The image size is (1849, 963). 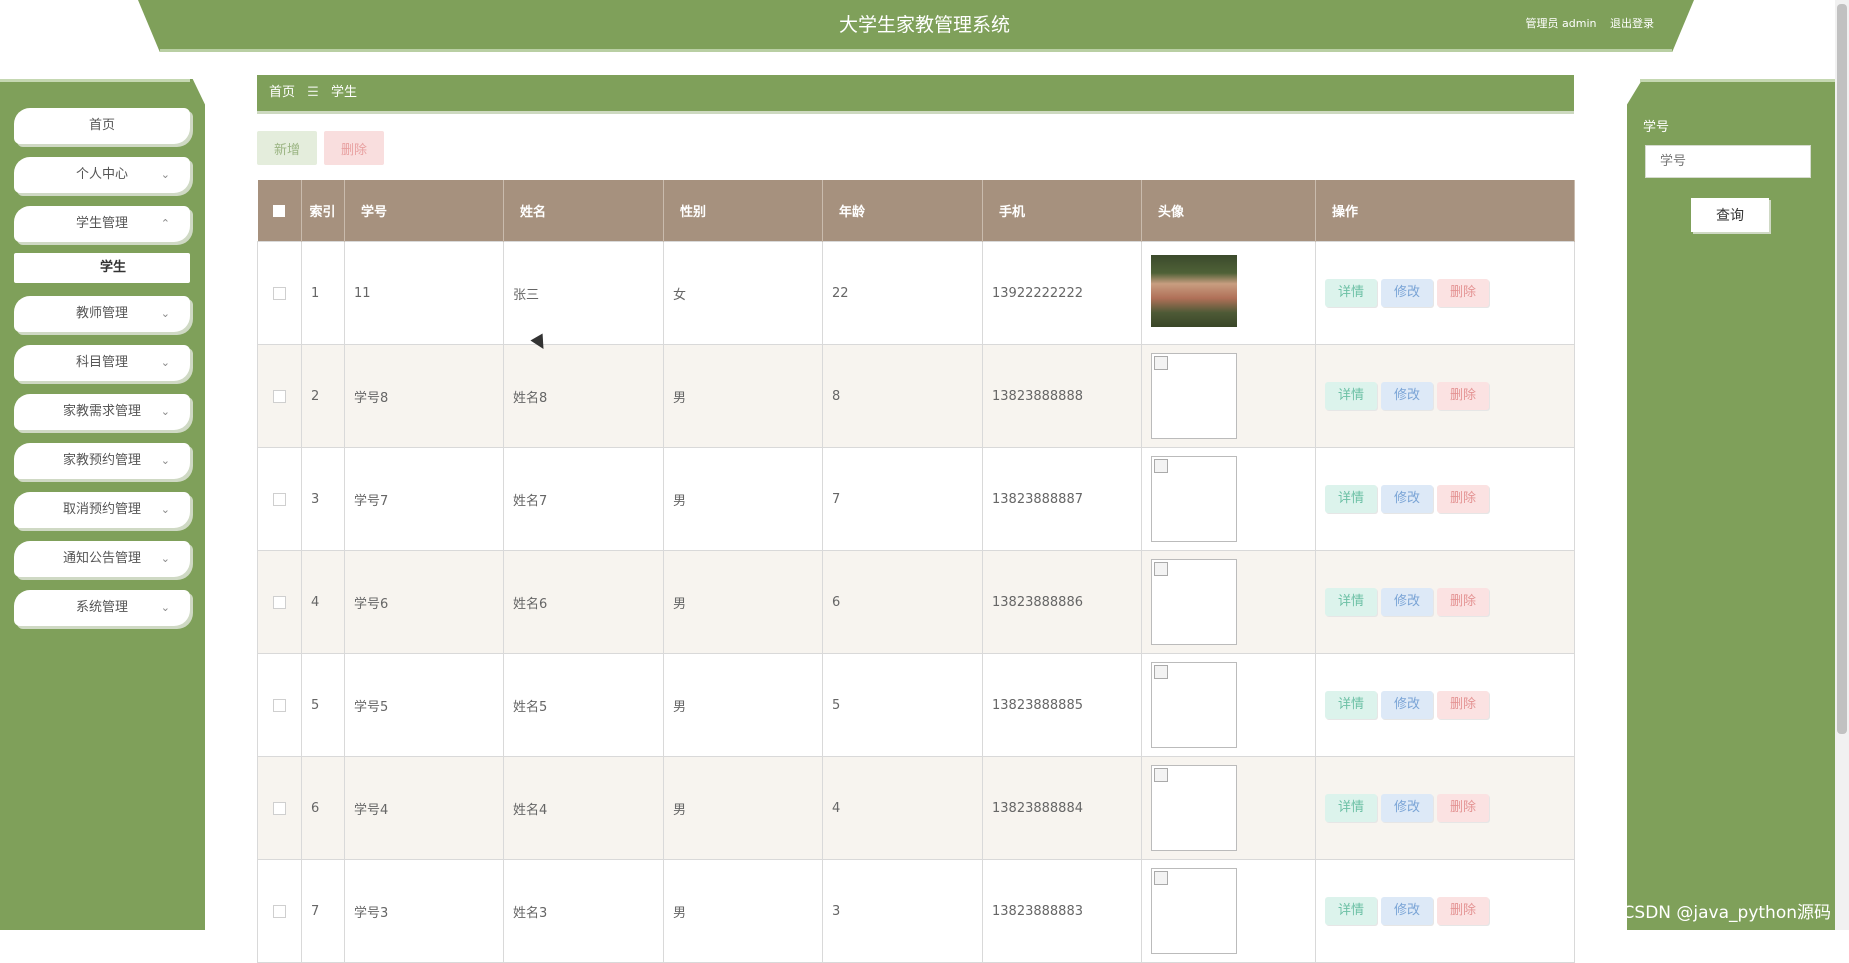 I want to click on sidebar-item-label: 系统管理, so click(x=101, y=607).